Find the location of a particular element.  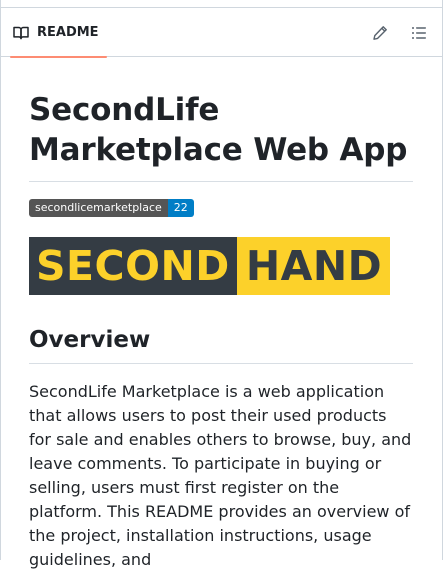

secondhand-logo: SECOND HAND is located at coordinates (221, 266).